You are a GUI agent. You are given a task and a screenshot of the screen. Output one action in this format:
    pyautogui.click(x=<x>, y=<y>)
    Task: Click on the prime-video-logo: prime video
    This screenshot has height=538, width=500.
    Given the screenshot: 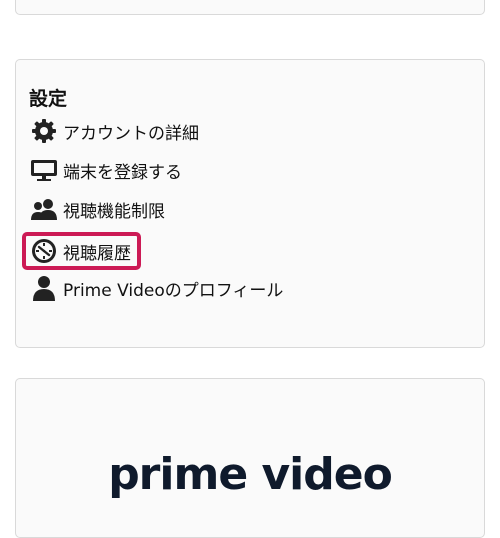 What is the action you would take?
    pyautogui.click(x=250, y=474)
    